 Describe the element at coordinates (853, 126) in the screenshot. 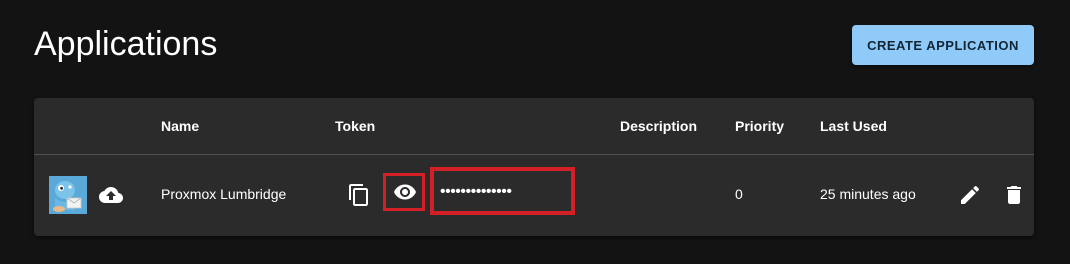

I see `column-header-last-used: Last Used` at that location.